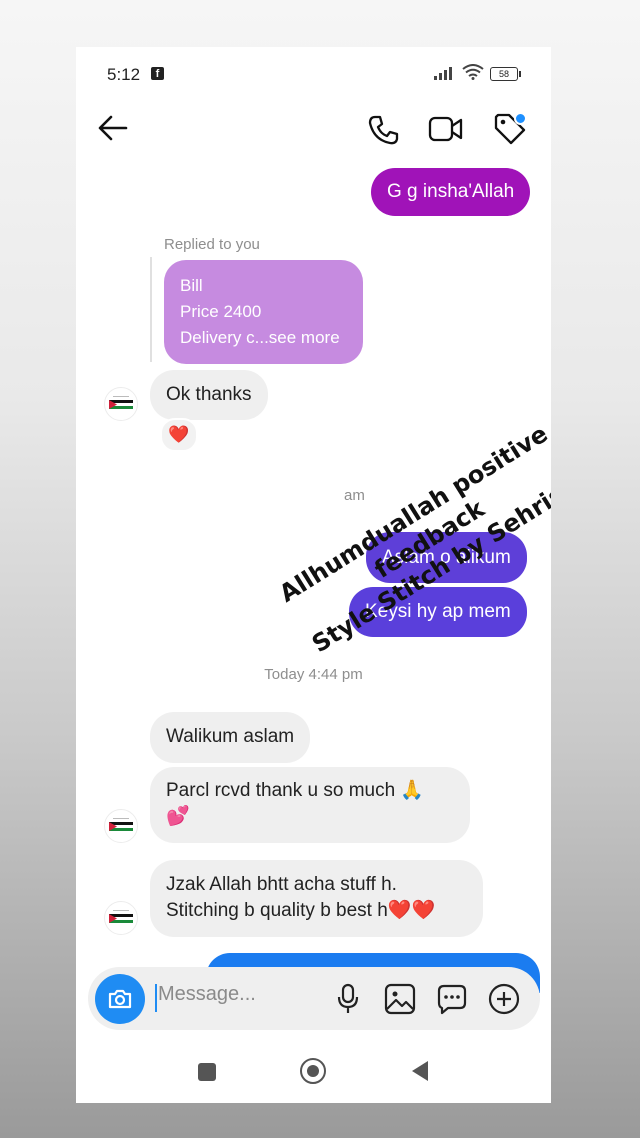  I want to click on message-line: Stitching b quality b best h❤️❤️, so click(301, 910).